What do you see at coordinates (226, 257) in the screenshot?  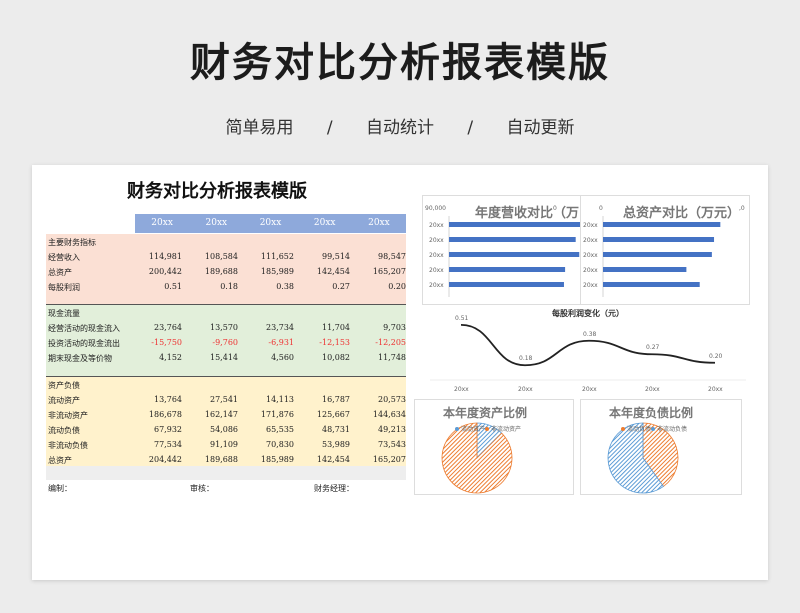 I see `table-row: 经营收入 114,981 108,584 111,652 99,514 98,547` at bounding box center [226, 257].